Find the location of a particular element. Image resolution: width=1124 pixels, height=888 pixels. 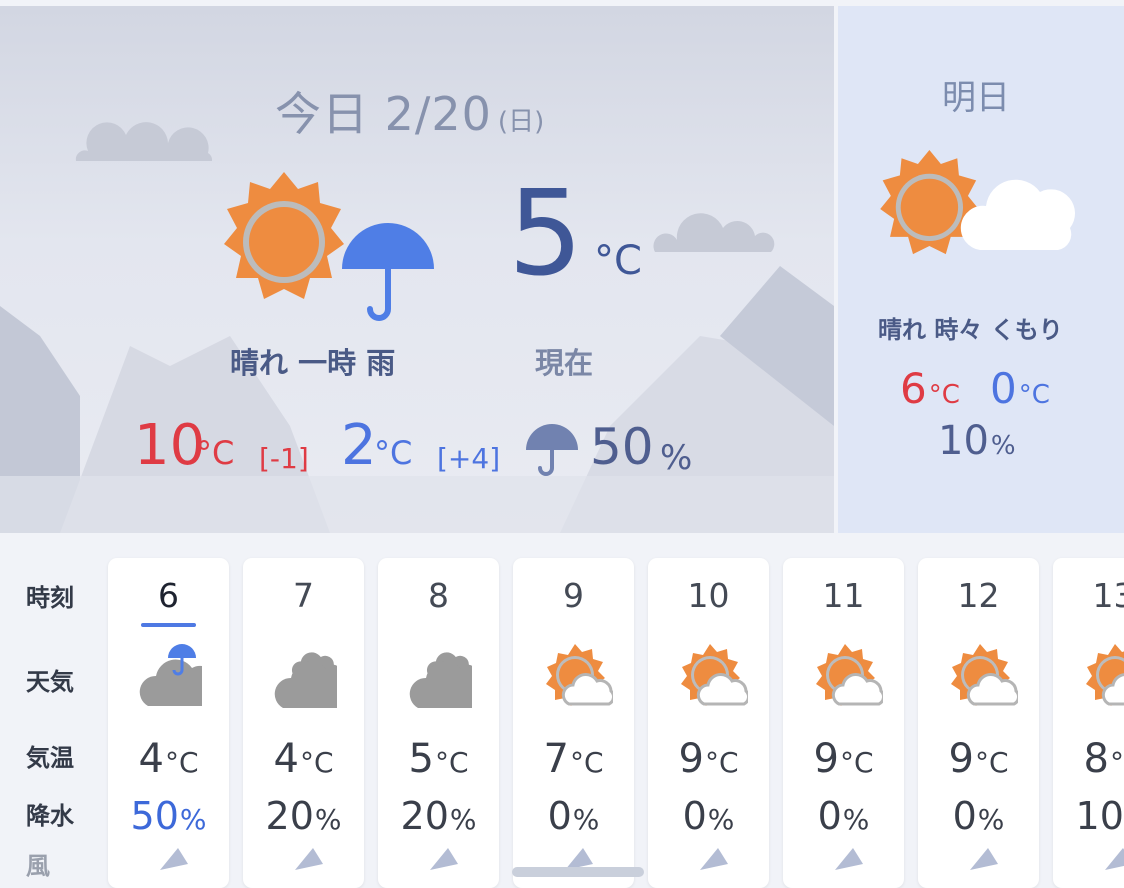

current-temperature: 5 is located at coordinates (546, 233).